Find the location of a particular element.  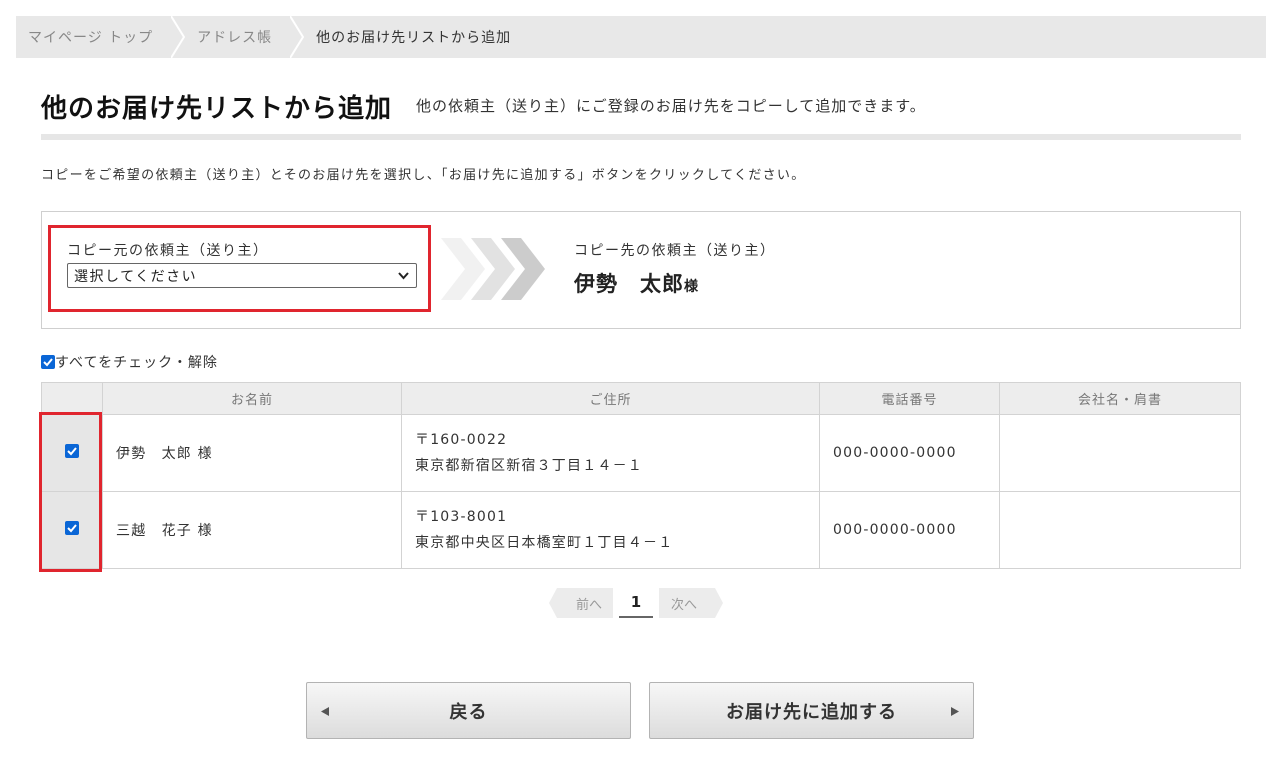

source-label: コピー元の依頼主（送り主） is located at coordinates (168, 251).